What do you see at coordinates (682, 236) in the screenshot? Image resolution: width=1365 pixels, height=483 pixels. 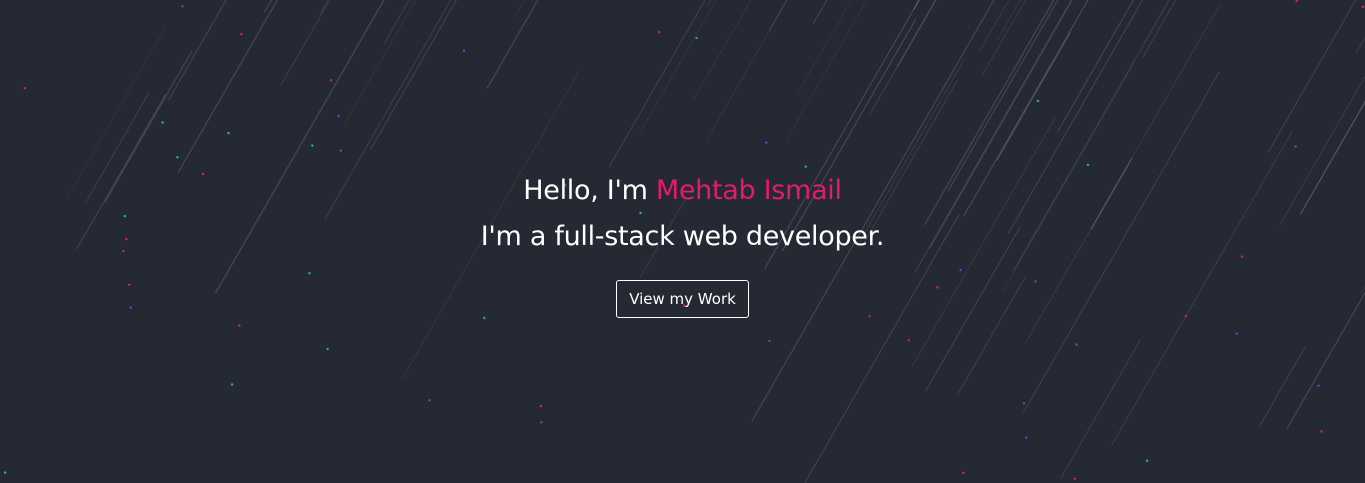 I see `hero-tagline: I'm a full-stack web developer.` at bounding box center [682, 236].